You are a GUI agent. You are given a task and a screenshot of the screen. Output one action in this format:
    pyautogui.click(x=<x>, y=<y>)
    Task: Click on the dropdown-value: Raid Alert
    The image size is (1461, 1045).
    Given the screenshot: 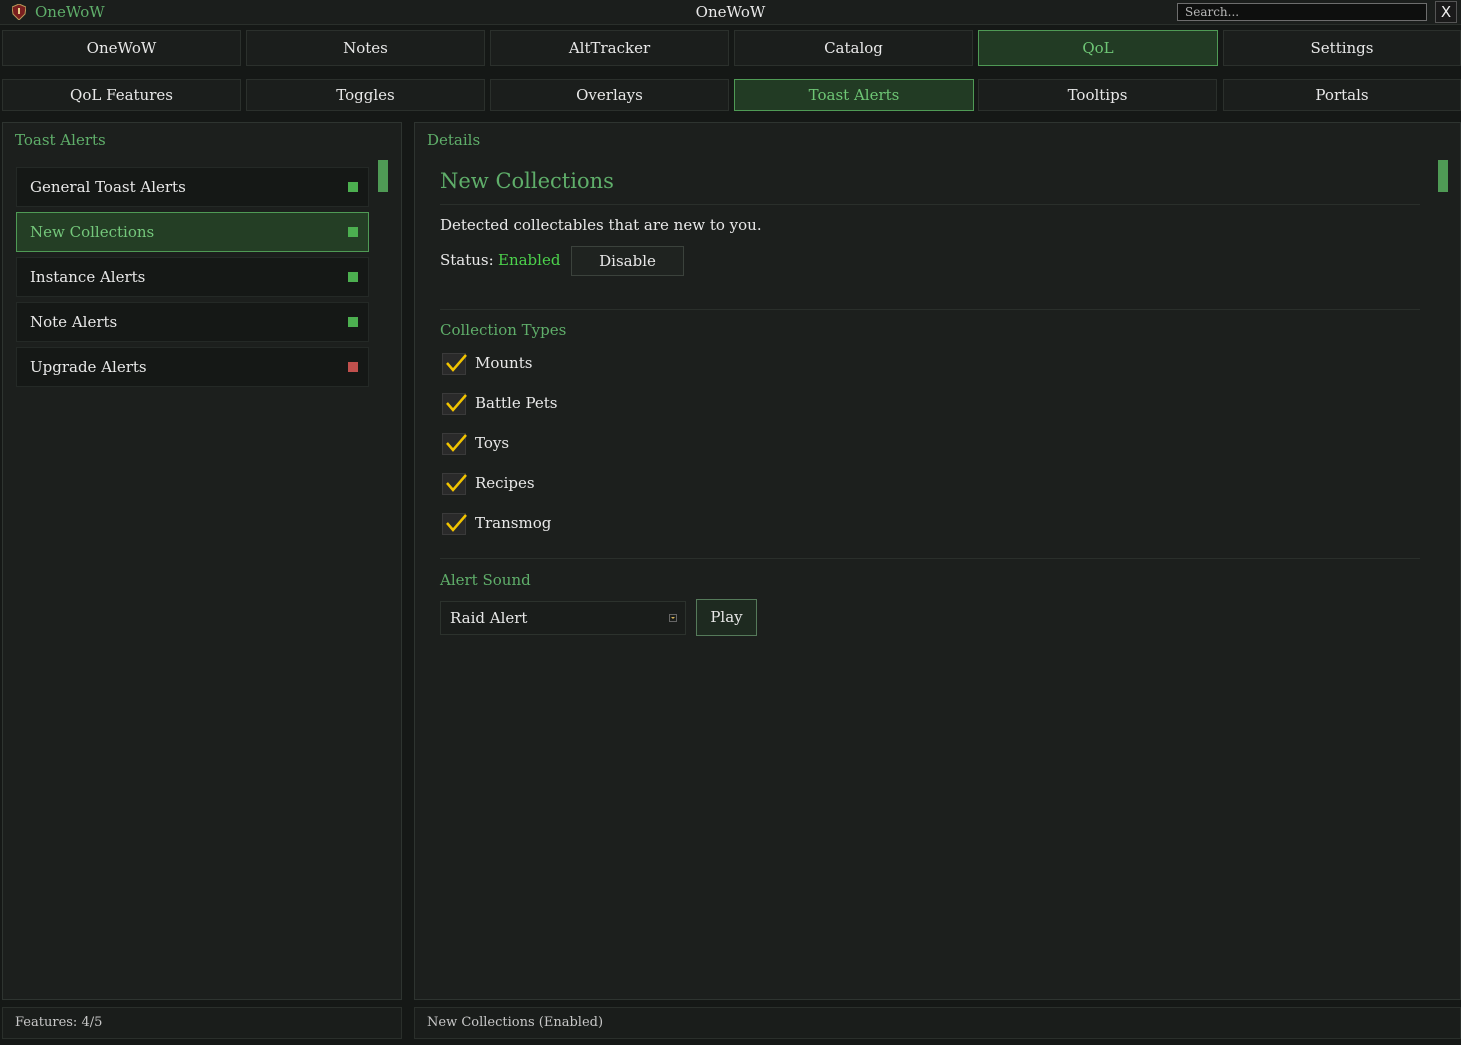 What is the action you would take?
    pyautogui.click(x=489, y=618)
    